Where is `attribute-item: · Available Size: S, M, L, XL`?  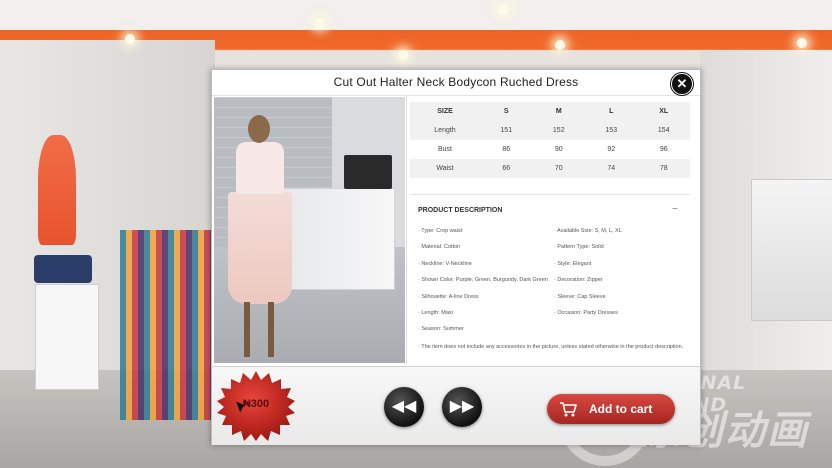 attribute-item: · Available Size: S, M, L, XL is located at coordinates (588, 231).